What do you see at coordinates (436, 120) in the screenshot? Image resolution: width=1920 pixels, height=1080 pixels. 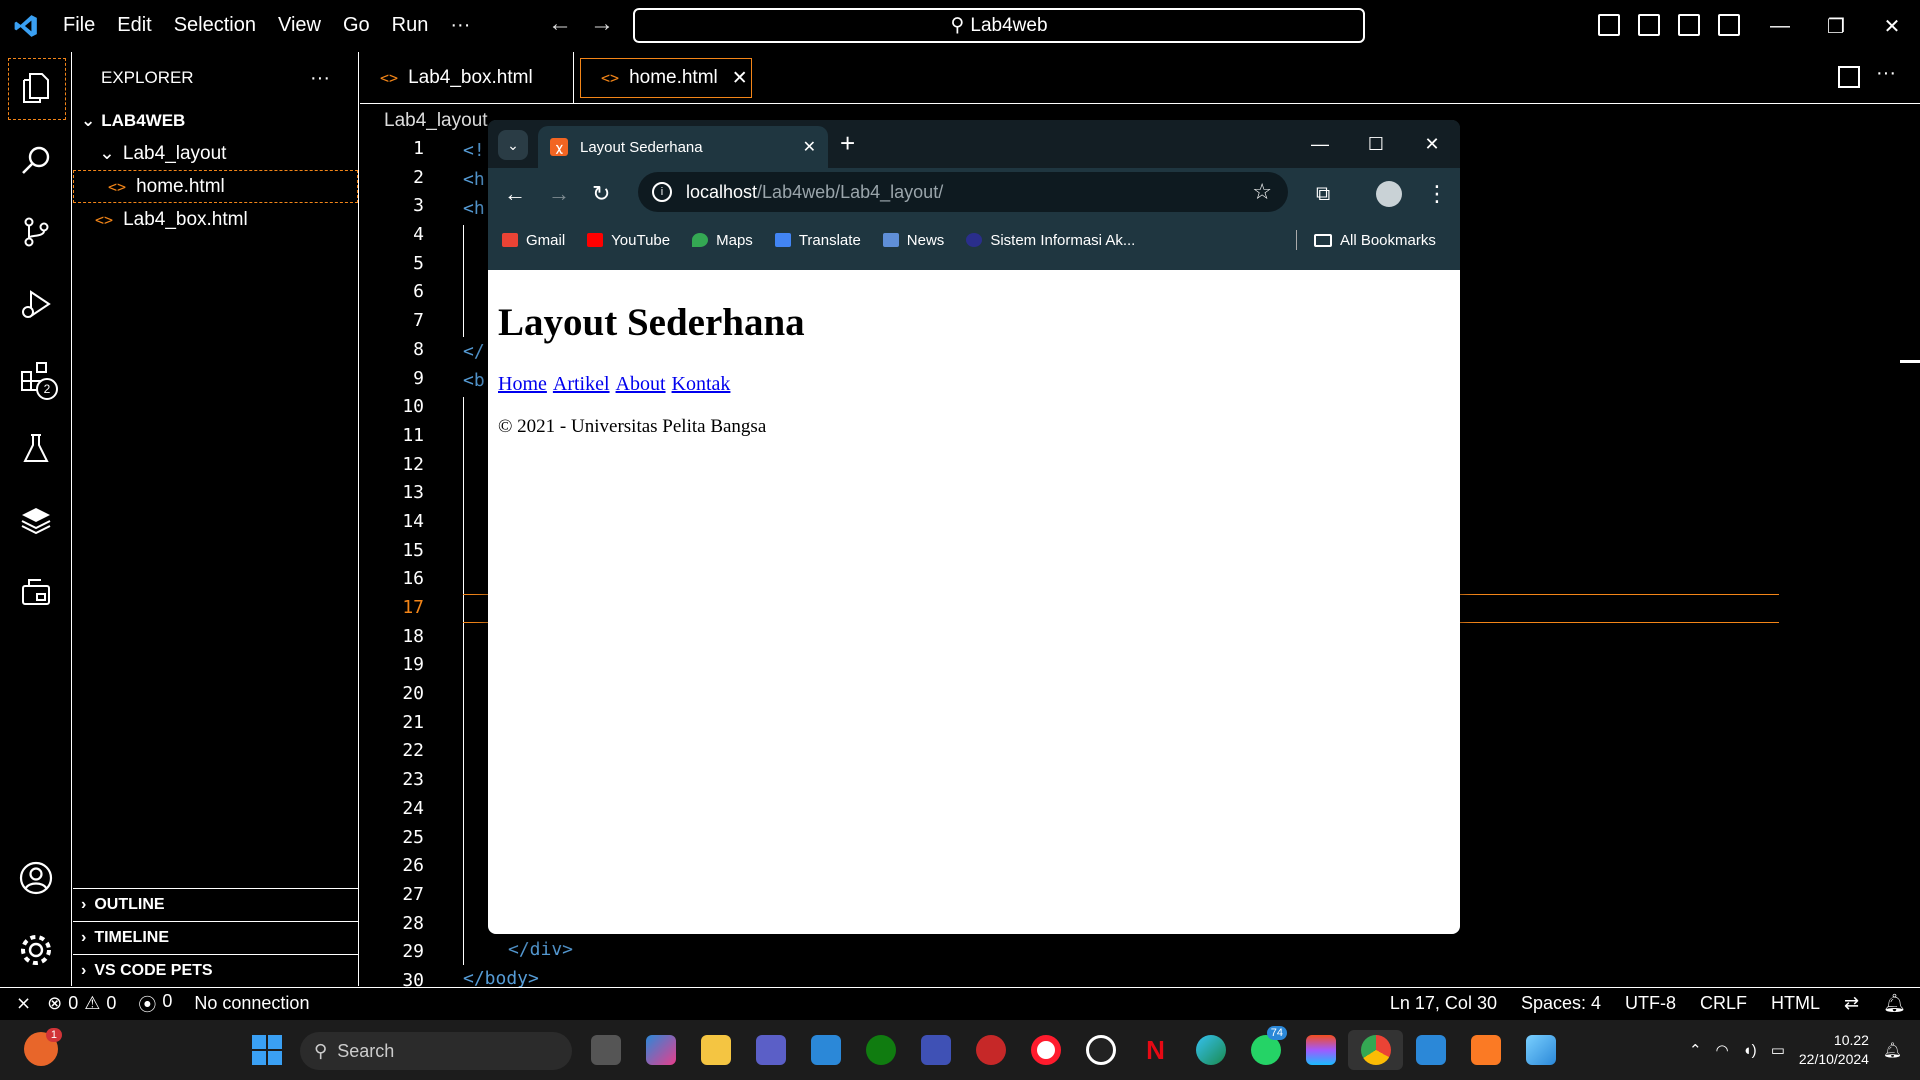 I see `breadcrumb-item: Lab4_layout` at bounding box center [436, 120].